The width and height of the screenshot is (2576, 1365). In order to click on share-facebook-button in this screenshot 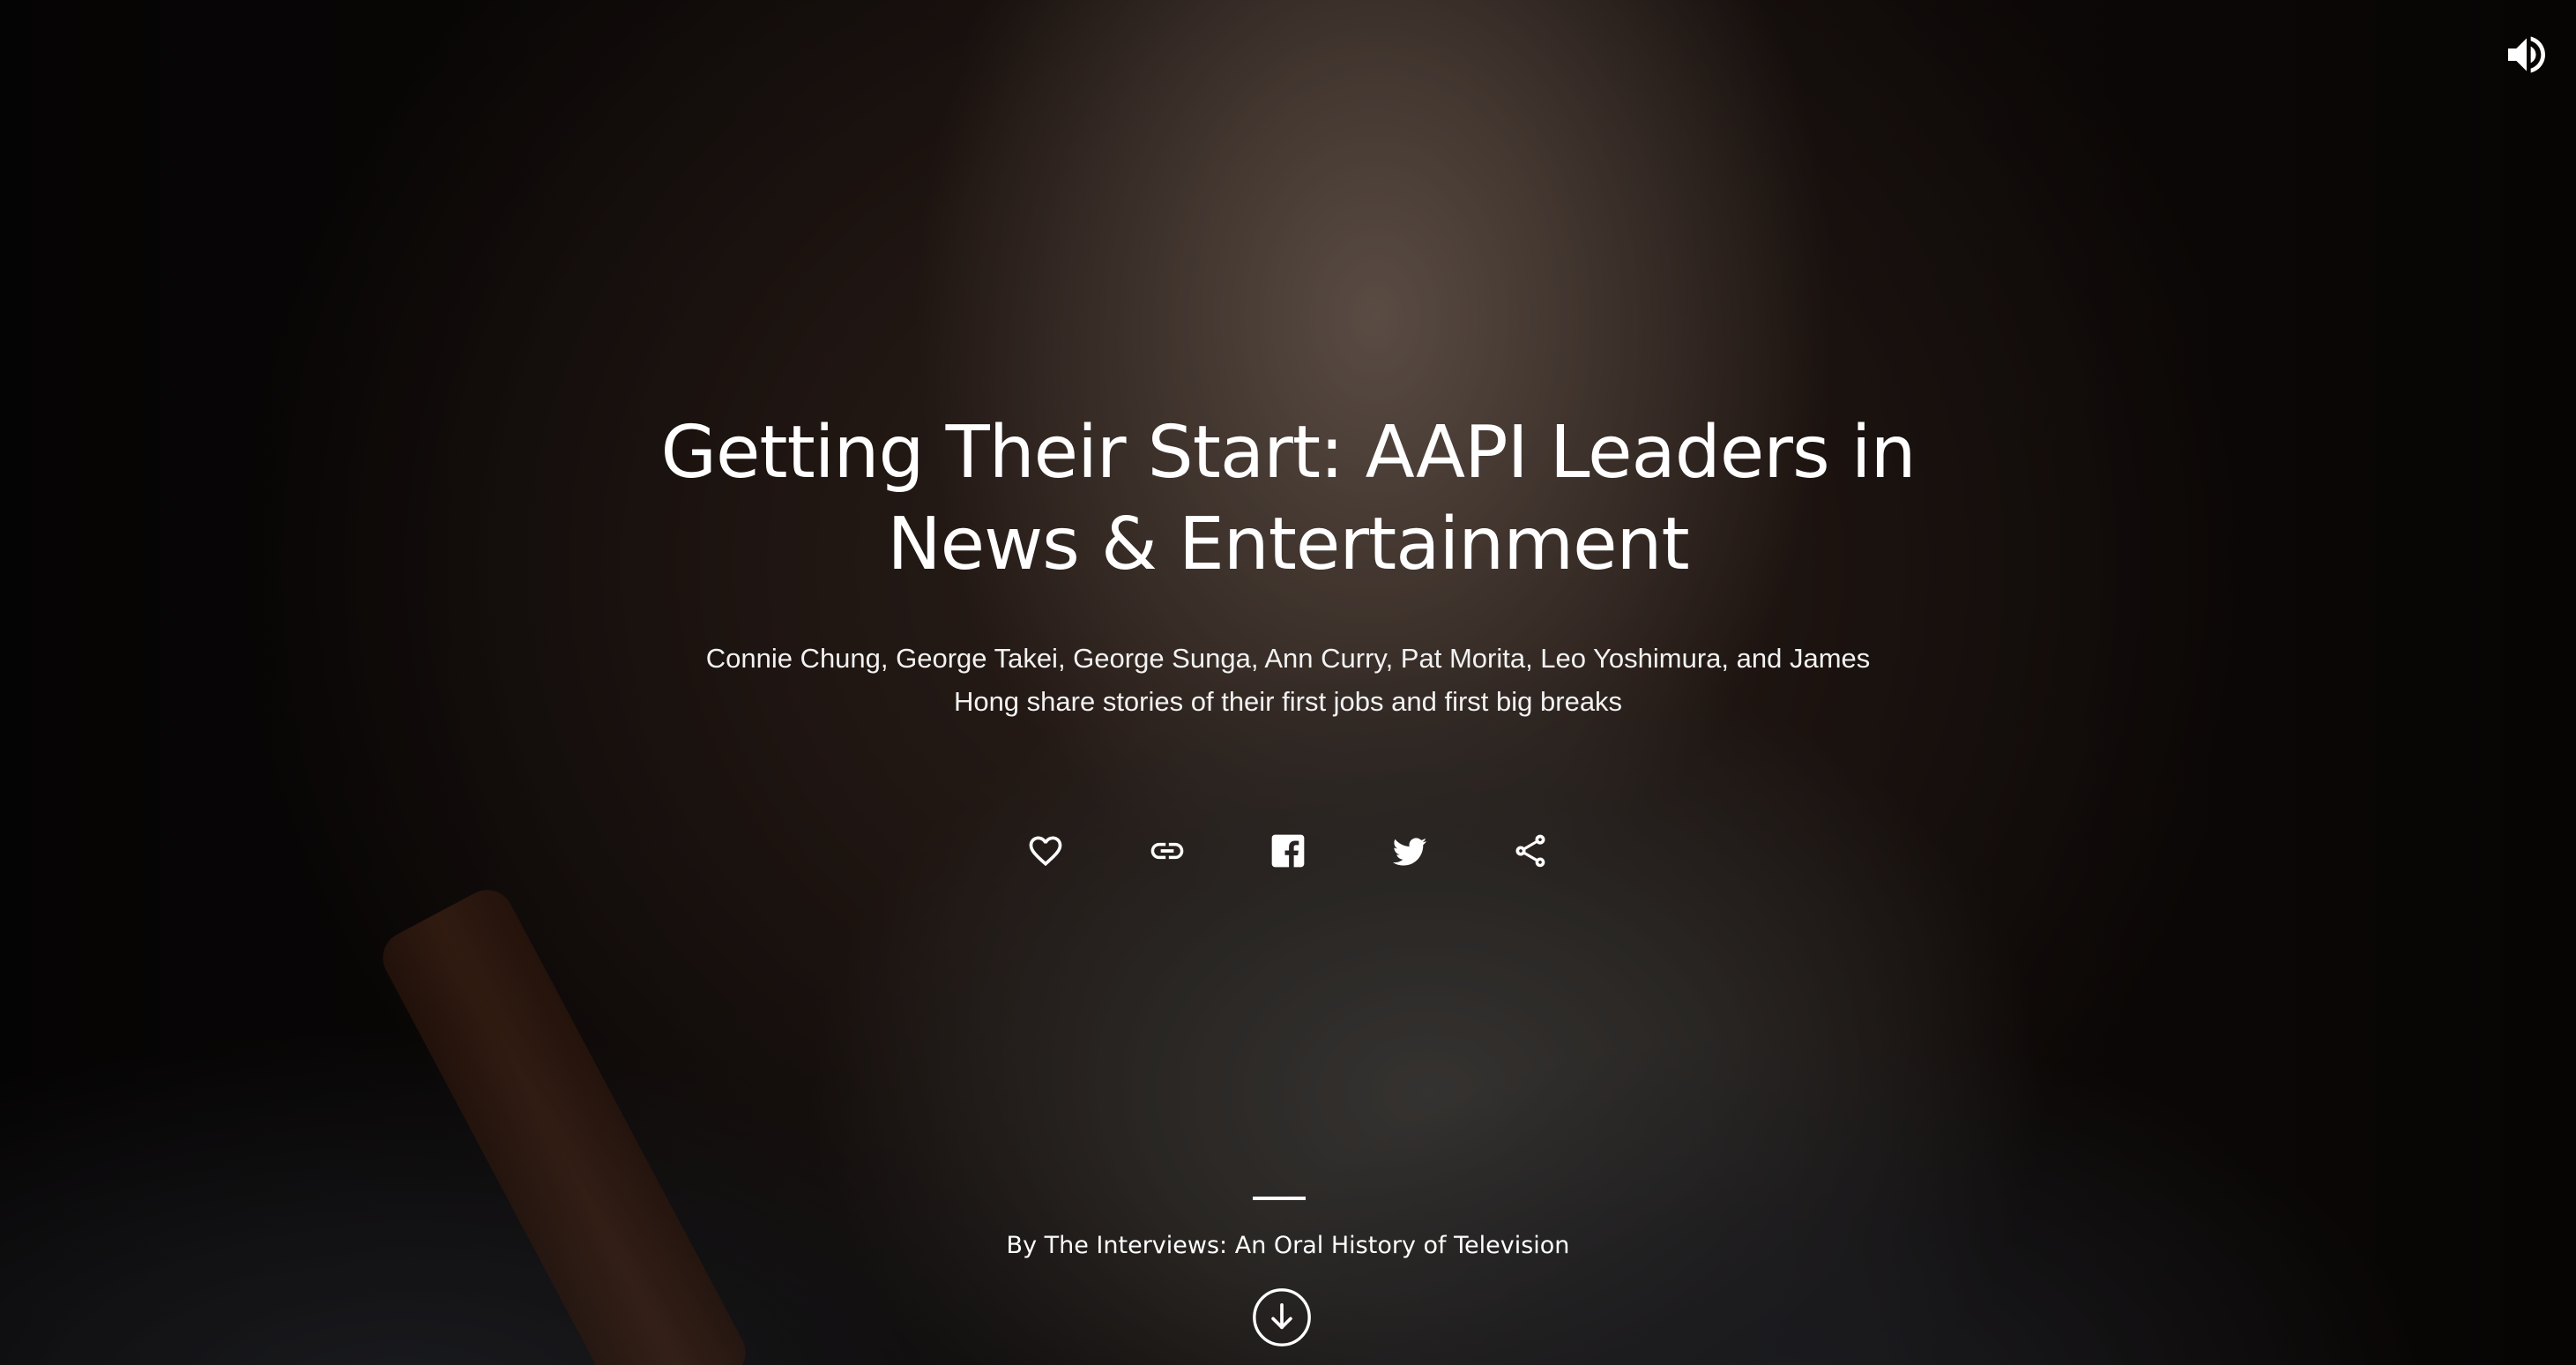, I will do `click(1288, 851)`.